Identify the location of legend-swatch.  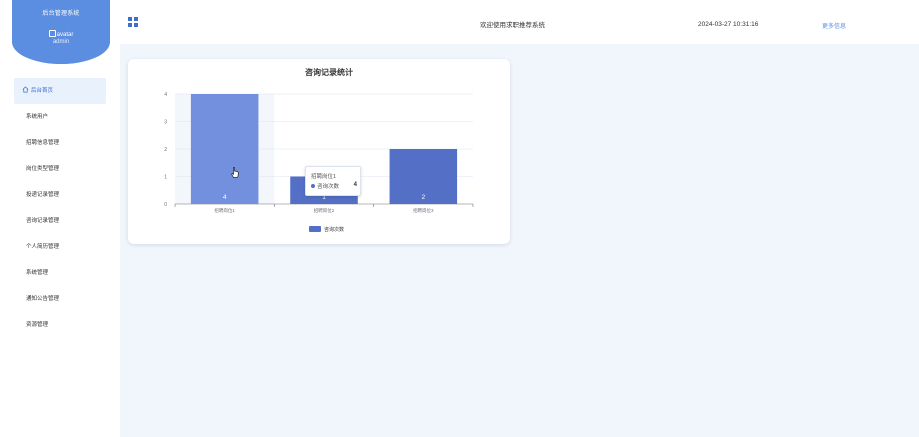
(315, 229).